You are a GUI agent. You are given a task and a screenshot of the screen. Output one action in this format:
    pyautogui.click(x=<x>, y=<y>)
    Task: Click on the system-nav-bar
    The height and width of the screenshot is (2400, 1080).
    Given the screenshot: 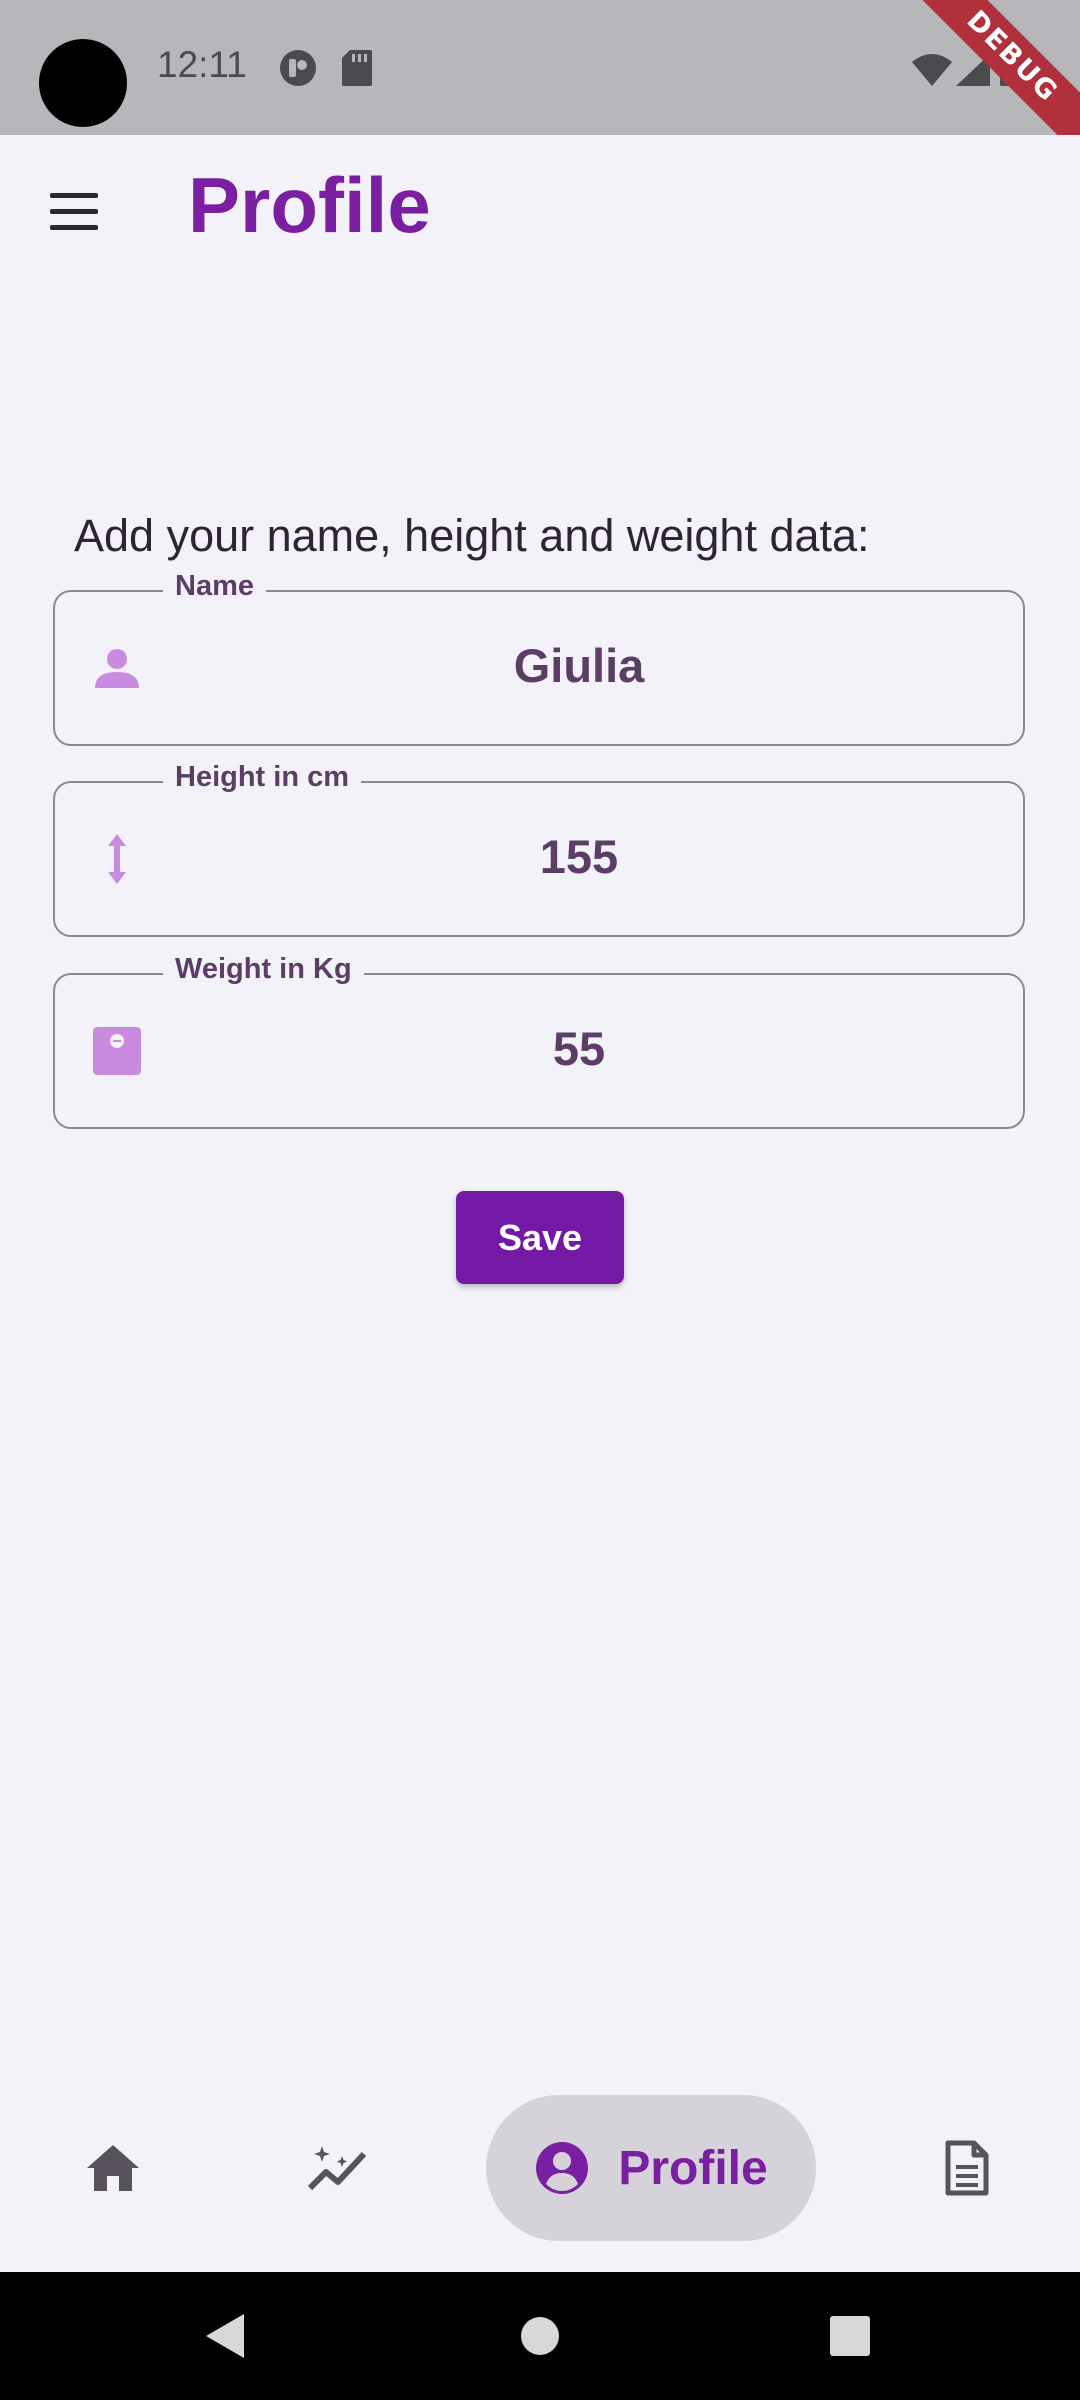 What is the action you would take?
    pyautogui.click(x=540, y=2336)
    